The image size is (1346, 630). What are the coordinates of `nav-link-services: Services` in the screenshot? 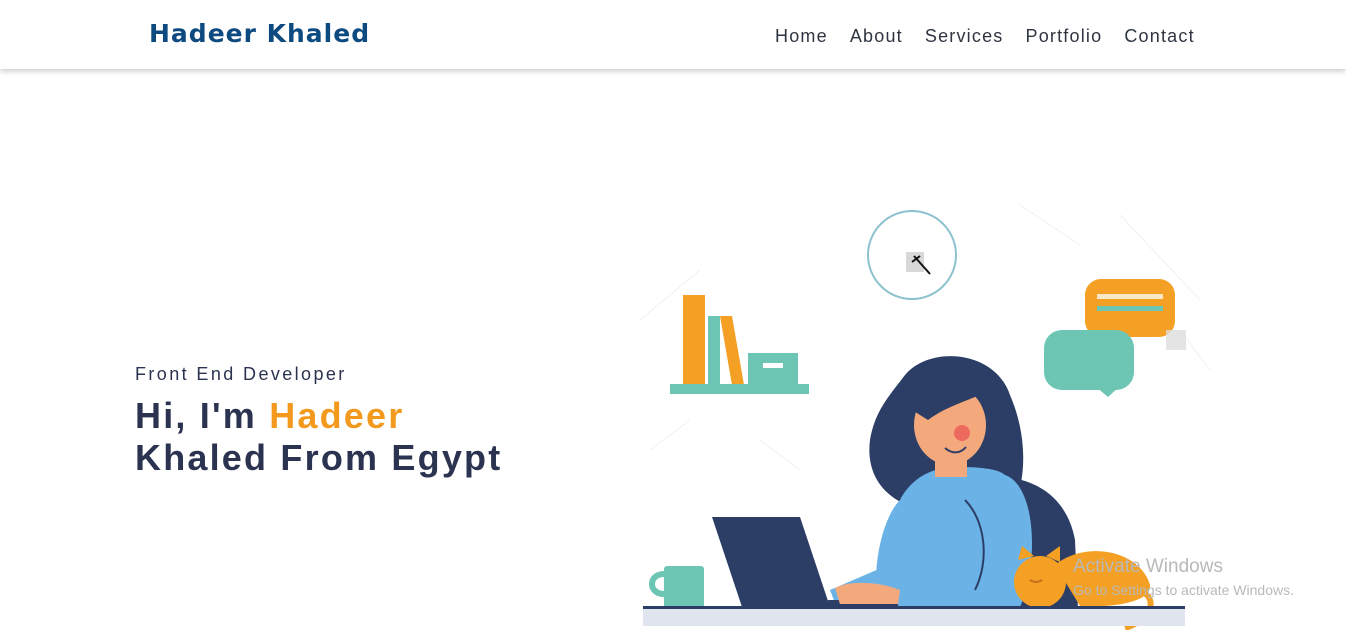 It's located at (964, 36).